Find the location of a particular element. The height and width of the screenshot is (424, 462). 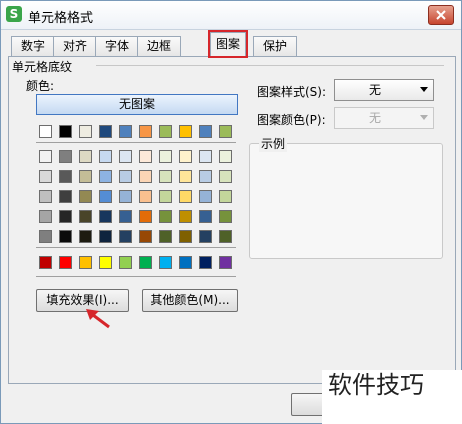

example-label: 示例 is located at coordinates (273, 143).